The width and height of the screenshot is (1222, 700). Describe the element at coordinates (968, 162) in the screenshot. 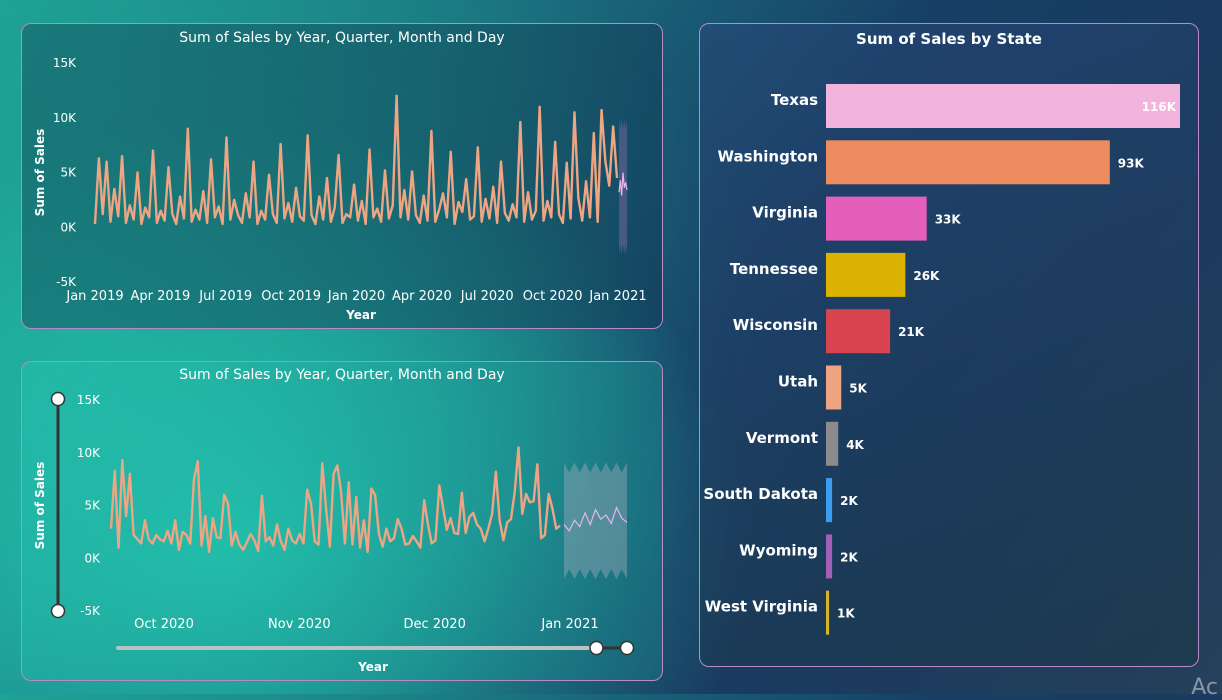

I see `bar-washington` at that location.